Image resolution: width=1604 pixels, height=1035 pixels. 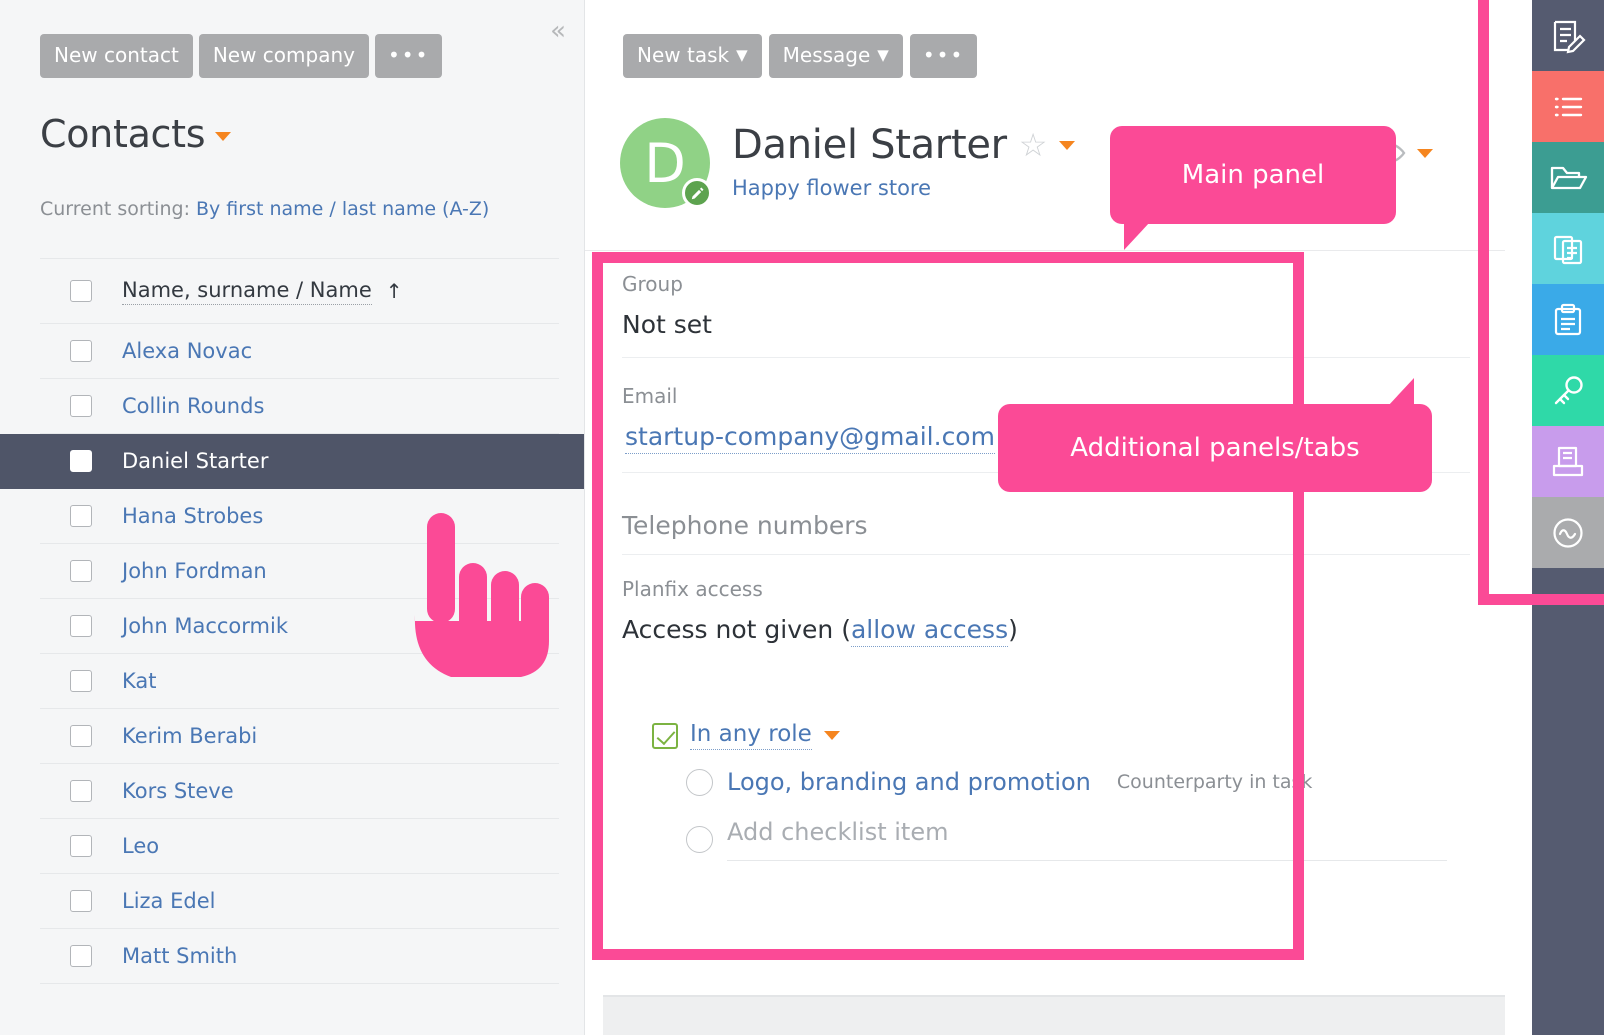 I want to click on allow-access-link: allow access, so click(x=929, y=631).